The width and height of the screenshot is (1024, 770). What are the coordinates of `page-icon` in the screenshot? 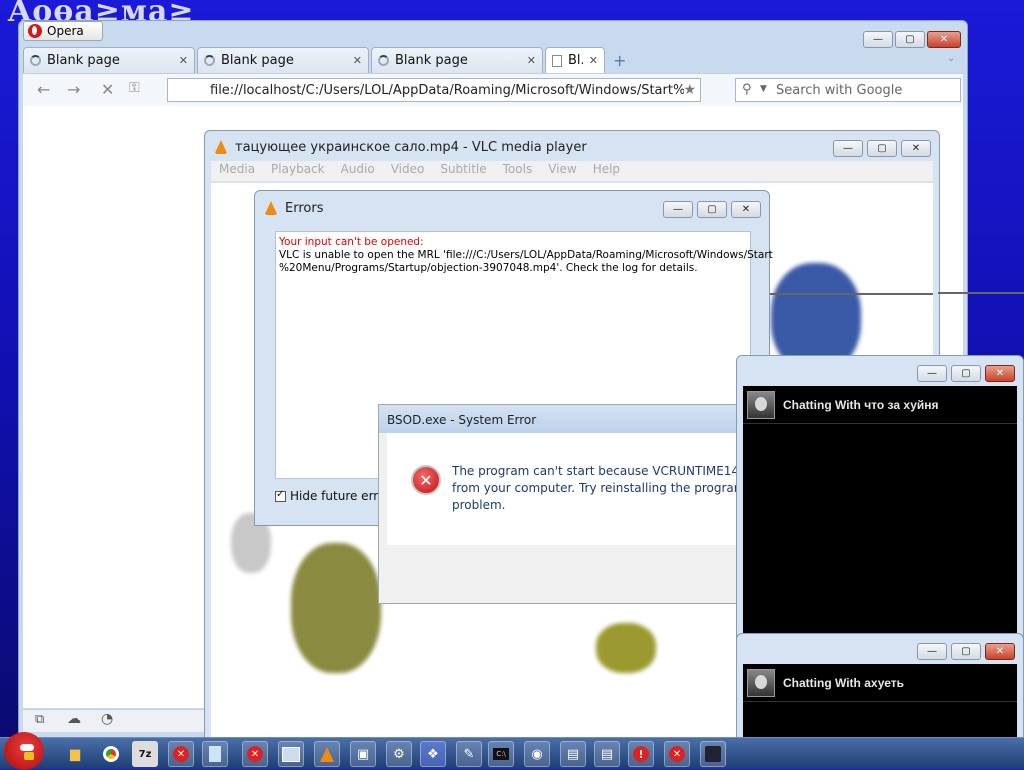 It's located at (557, 60).